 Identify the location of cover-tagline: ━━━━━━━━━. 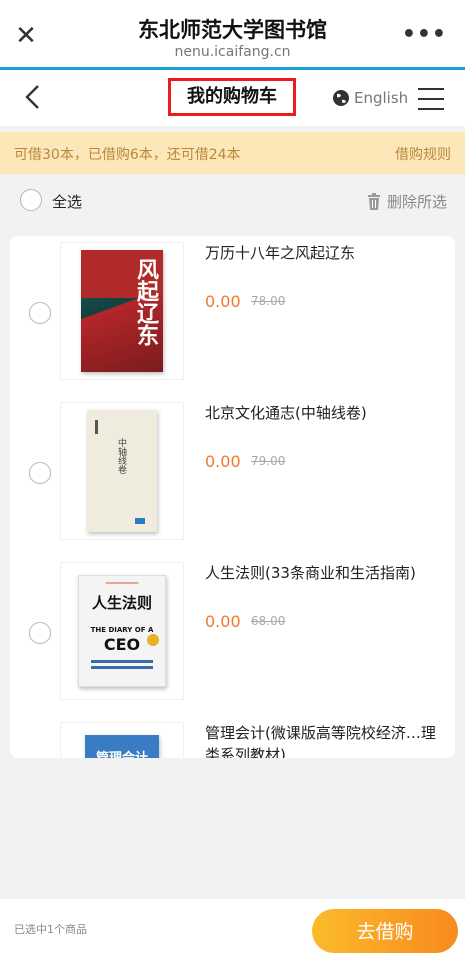
(122, 583).